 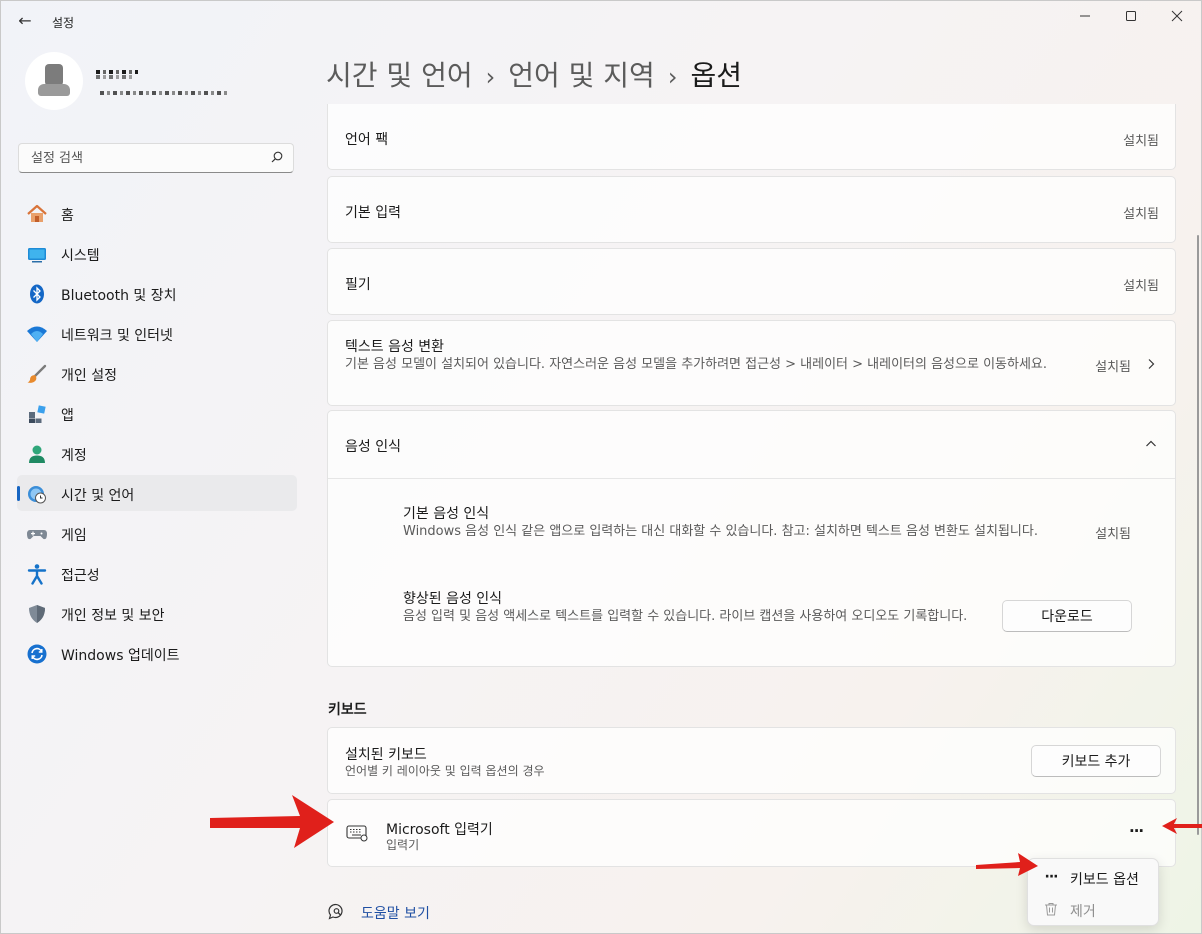 I want to click on annotation-arrow-menu, so click(x=1007, y=864).